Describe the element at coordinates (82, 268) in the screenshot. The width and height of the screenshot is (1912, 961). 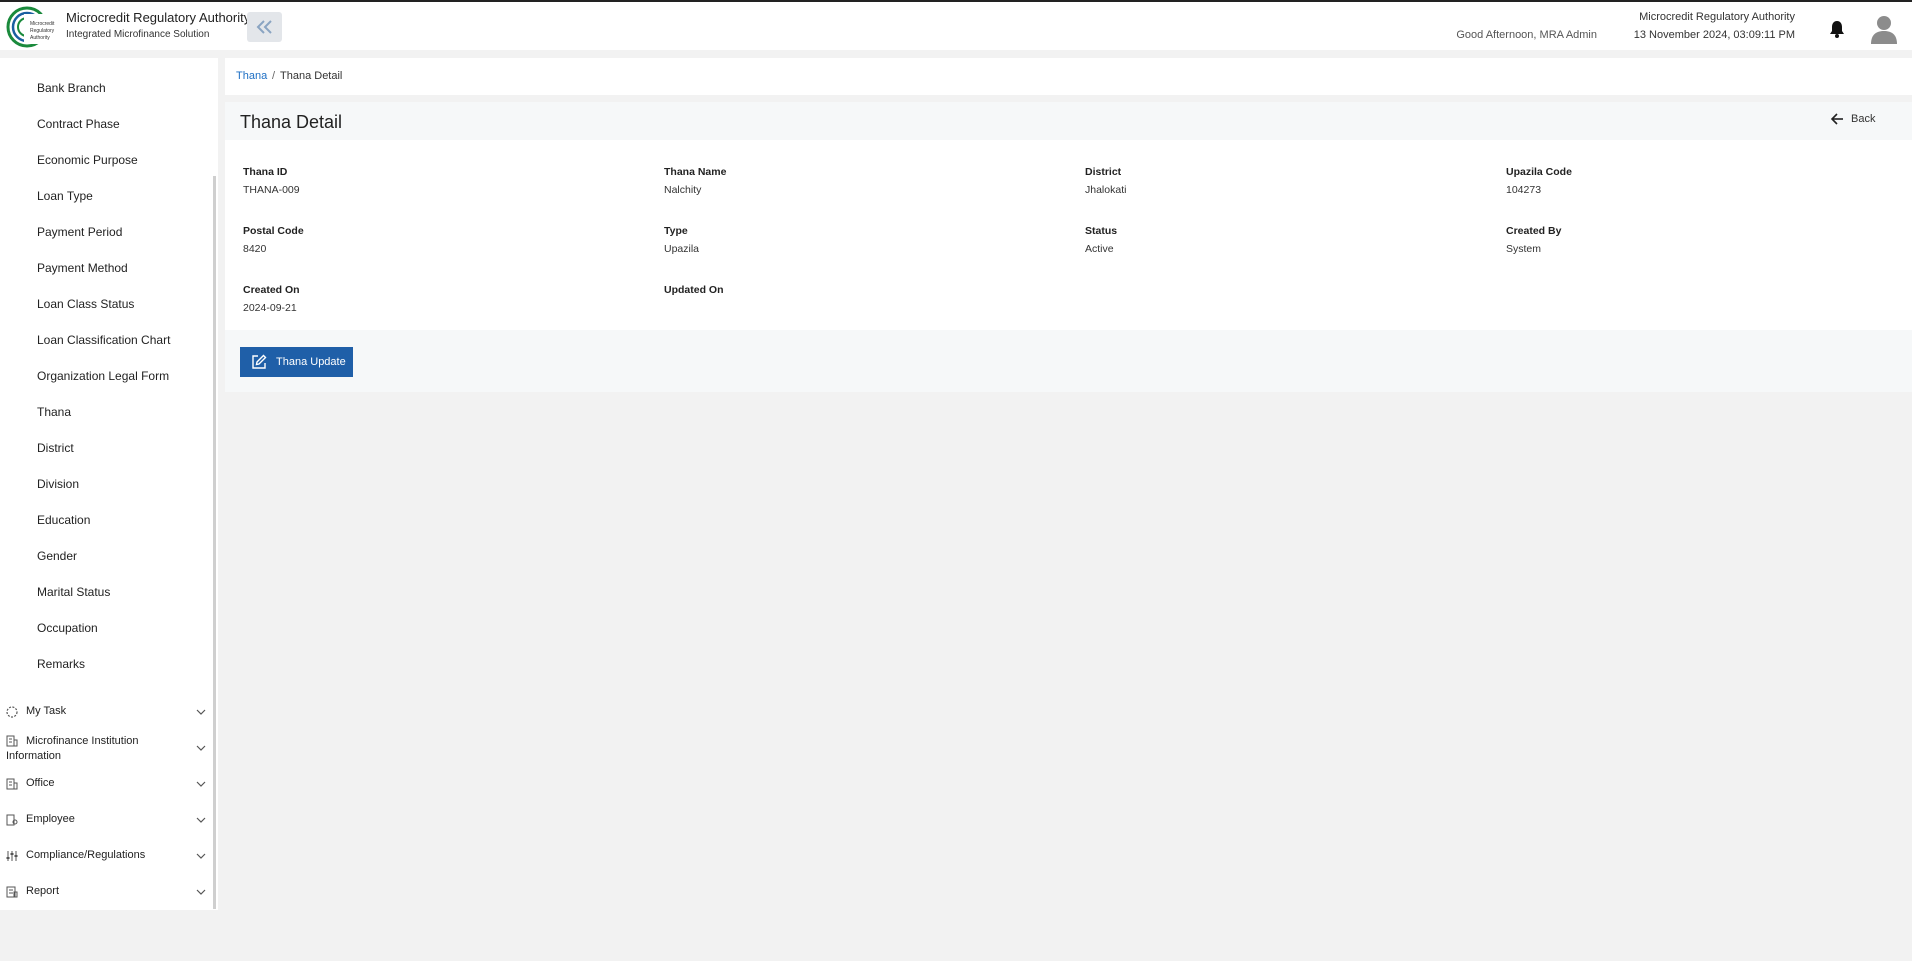
I see `sidebar-item-payment-method: Payment Method` at that location.